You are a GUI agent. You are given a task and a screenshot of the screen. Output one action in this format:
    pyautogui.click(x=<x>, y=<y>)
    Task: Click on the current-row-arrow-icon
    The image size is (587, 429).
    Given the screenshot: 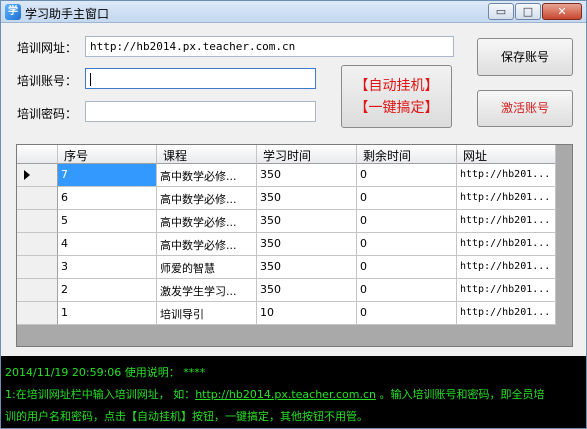 What is the action you would take?
    pyautogui.click(x=27, y=175)
    